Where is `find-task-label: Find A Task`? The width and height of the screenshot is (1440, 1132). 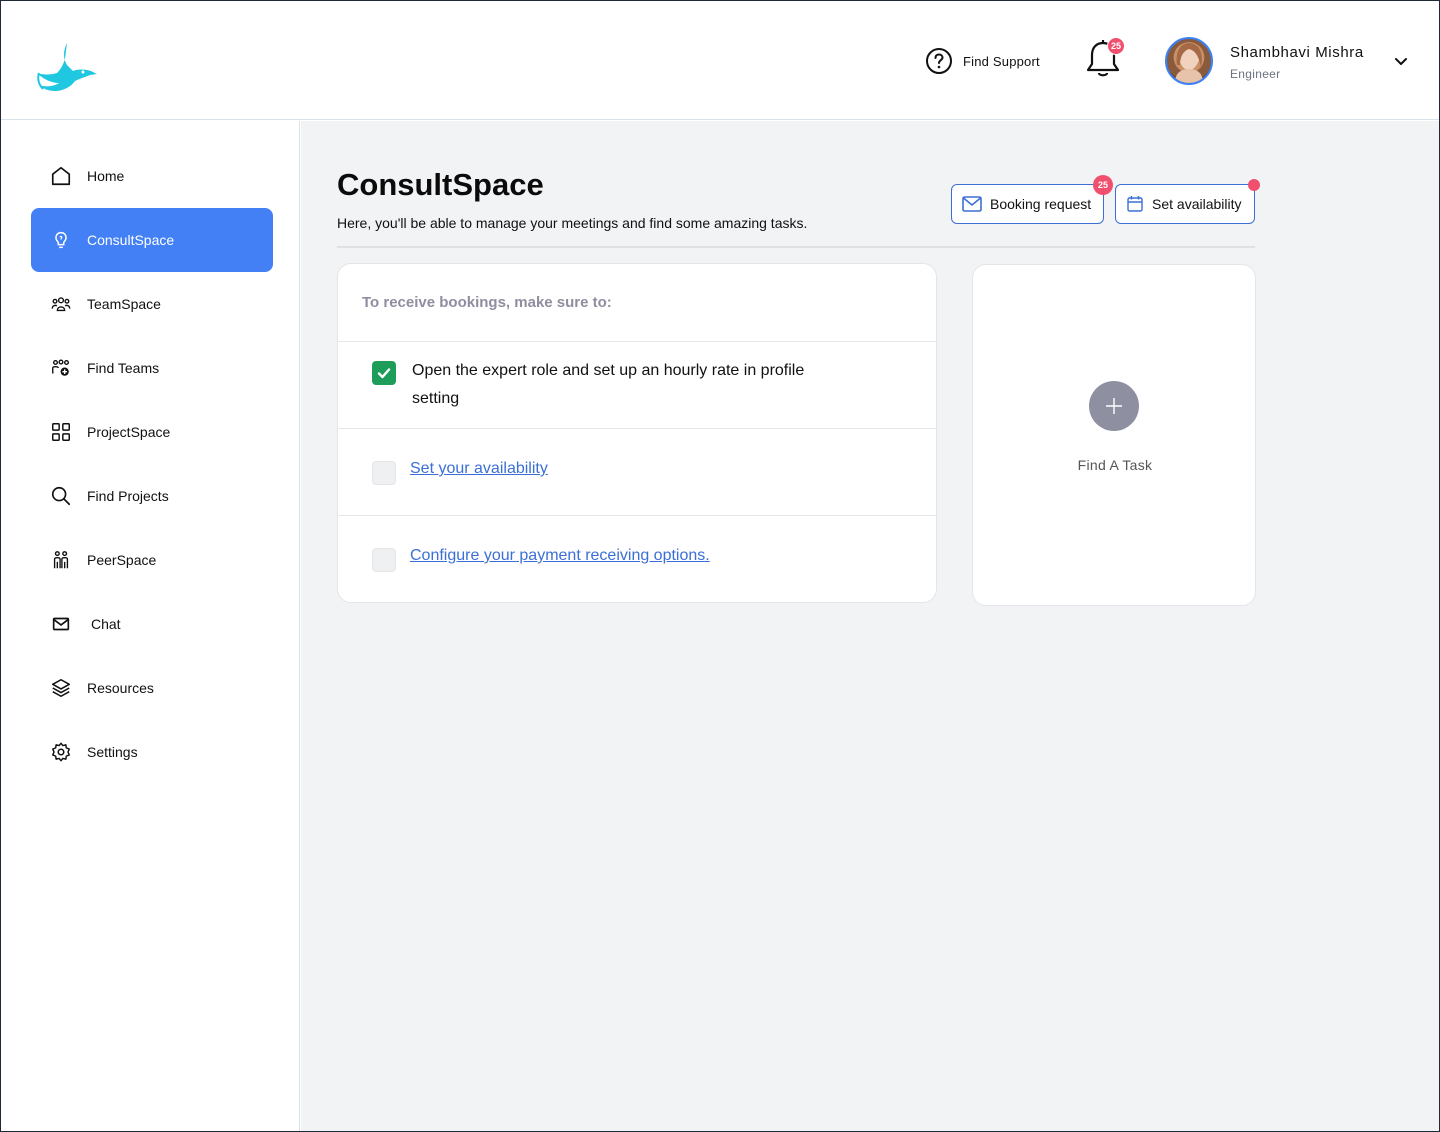
find-task-label: Find A Task is located at coordinates (1115, 465).